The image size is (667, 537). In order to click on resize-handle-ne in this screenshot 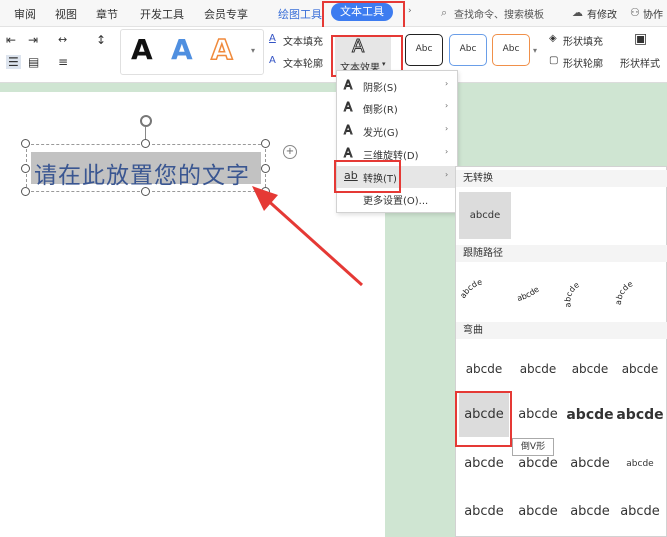, I will do `click(265, 143)`.